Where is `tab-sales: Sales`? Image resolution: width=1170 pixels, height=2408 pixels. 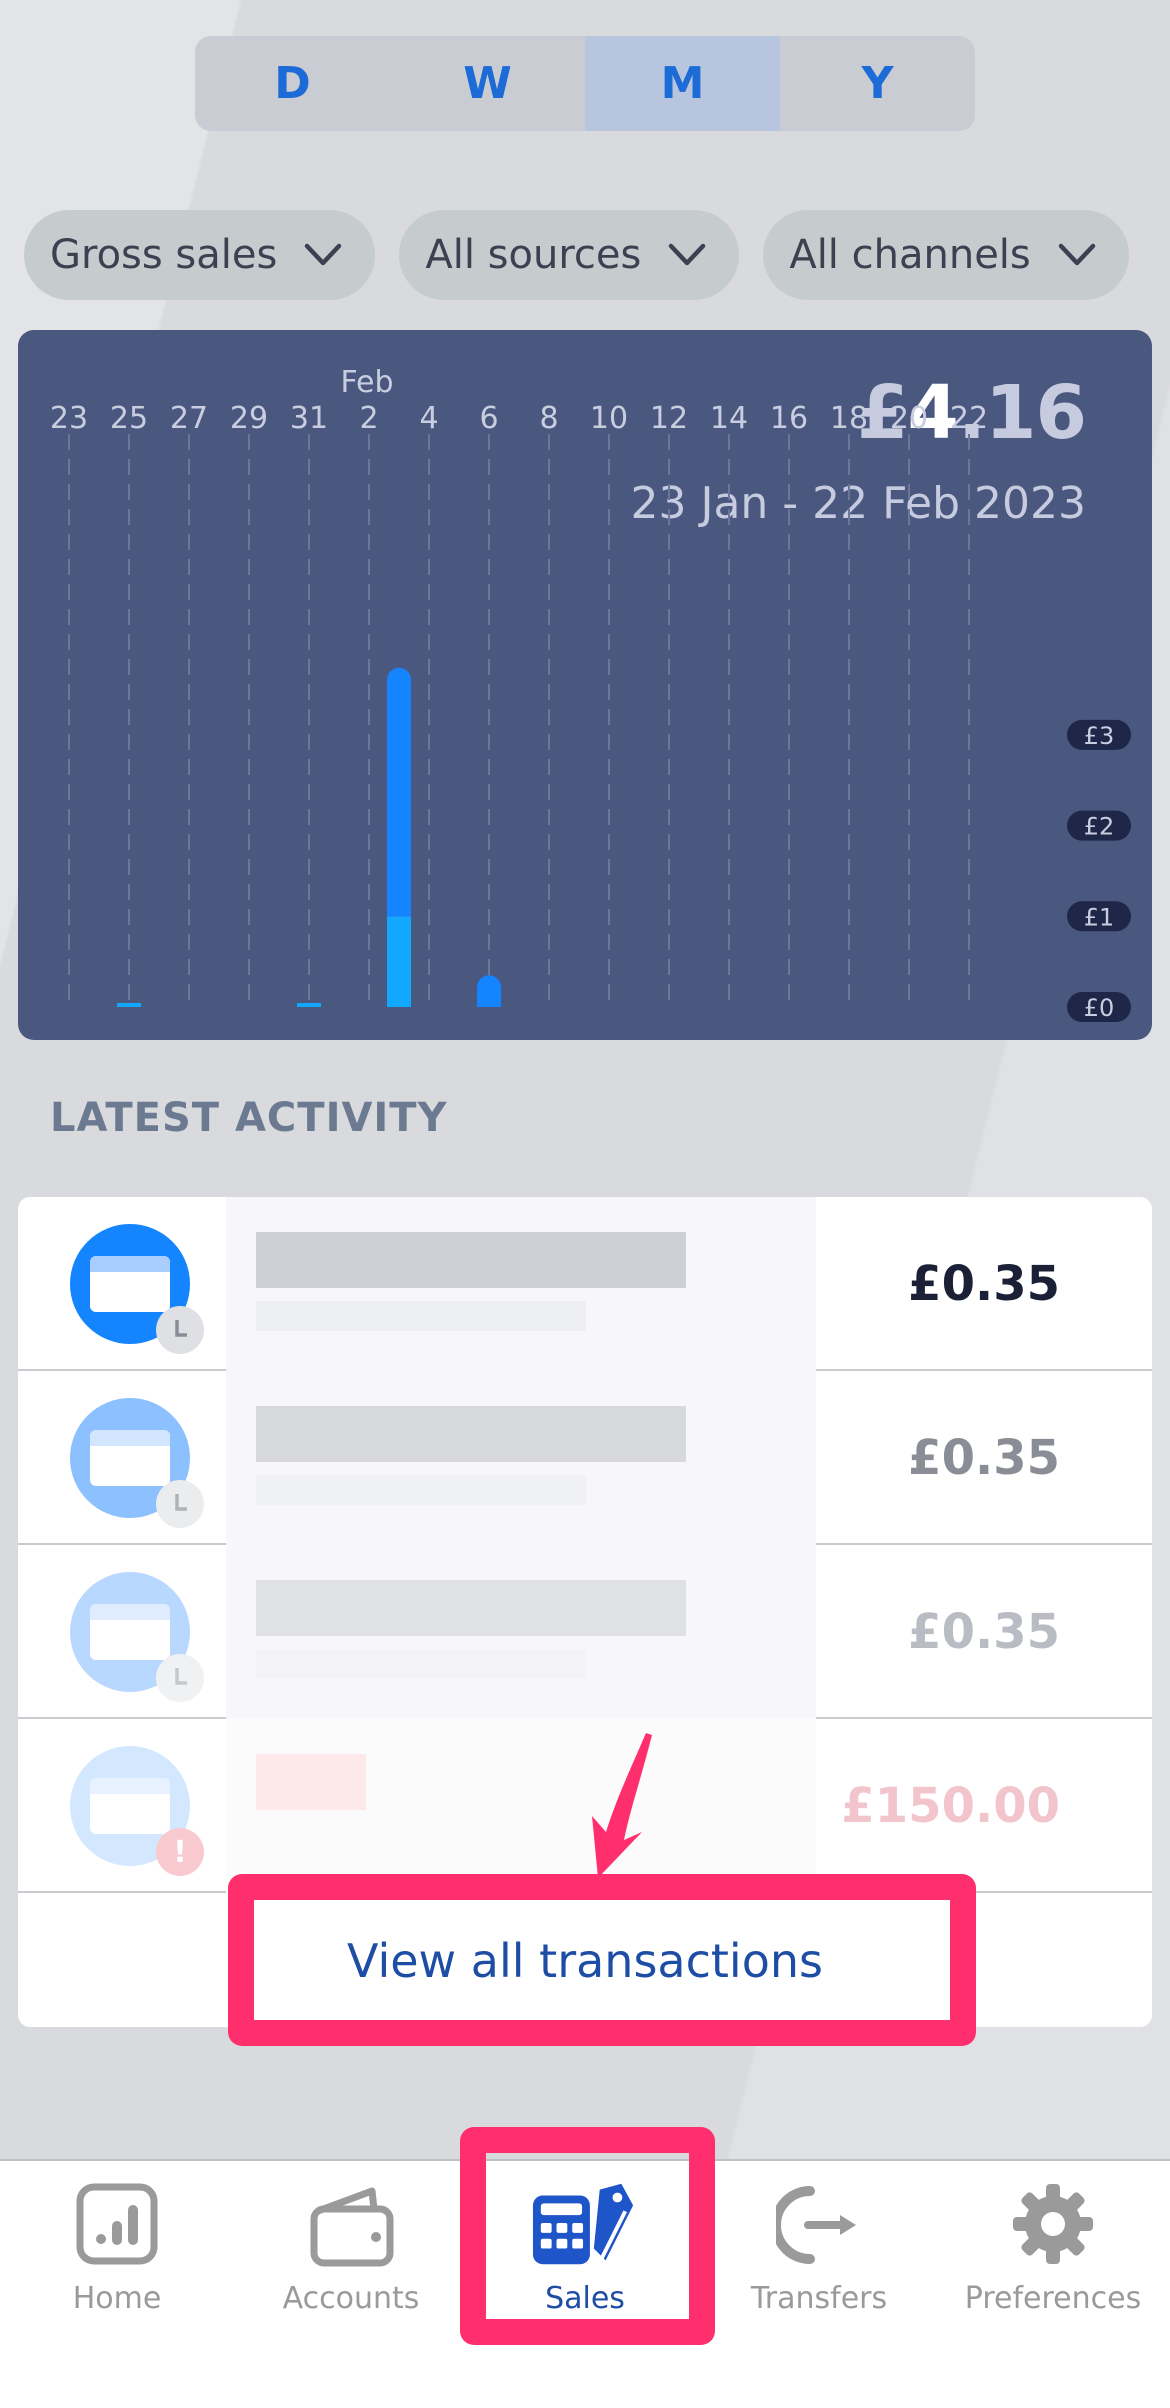
tab-sales: Sales is located at coordinates (585, 2241).